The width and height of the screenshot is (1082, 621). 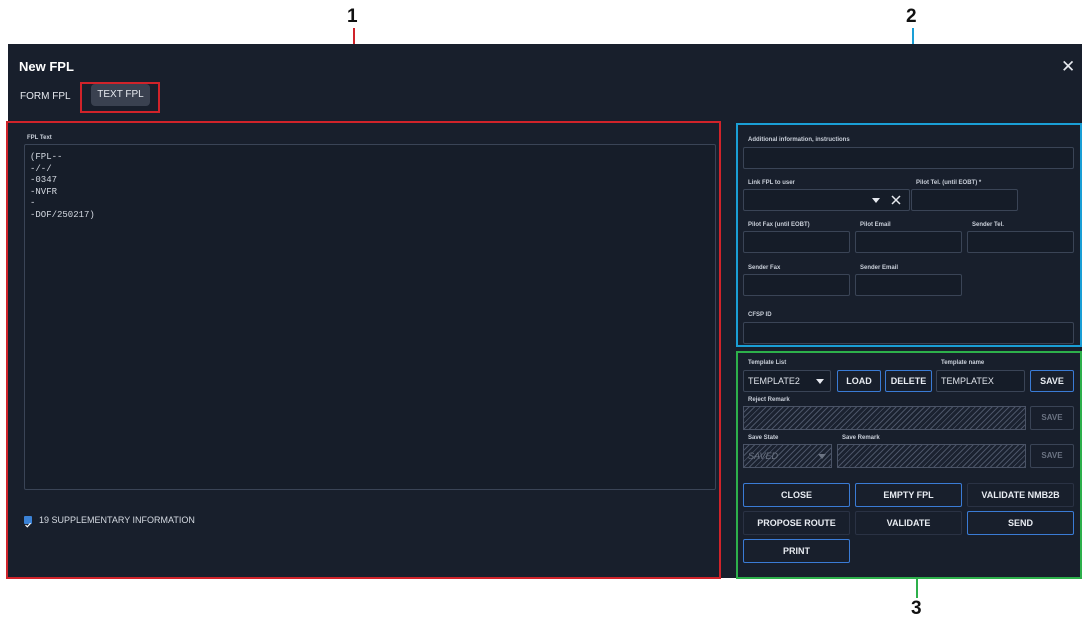 What do you see at coordinates (45, 96) in the screenshot?
I see `tab-form-fpl: FORM FPL` at bounding box center [45, 96].